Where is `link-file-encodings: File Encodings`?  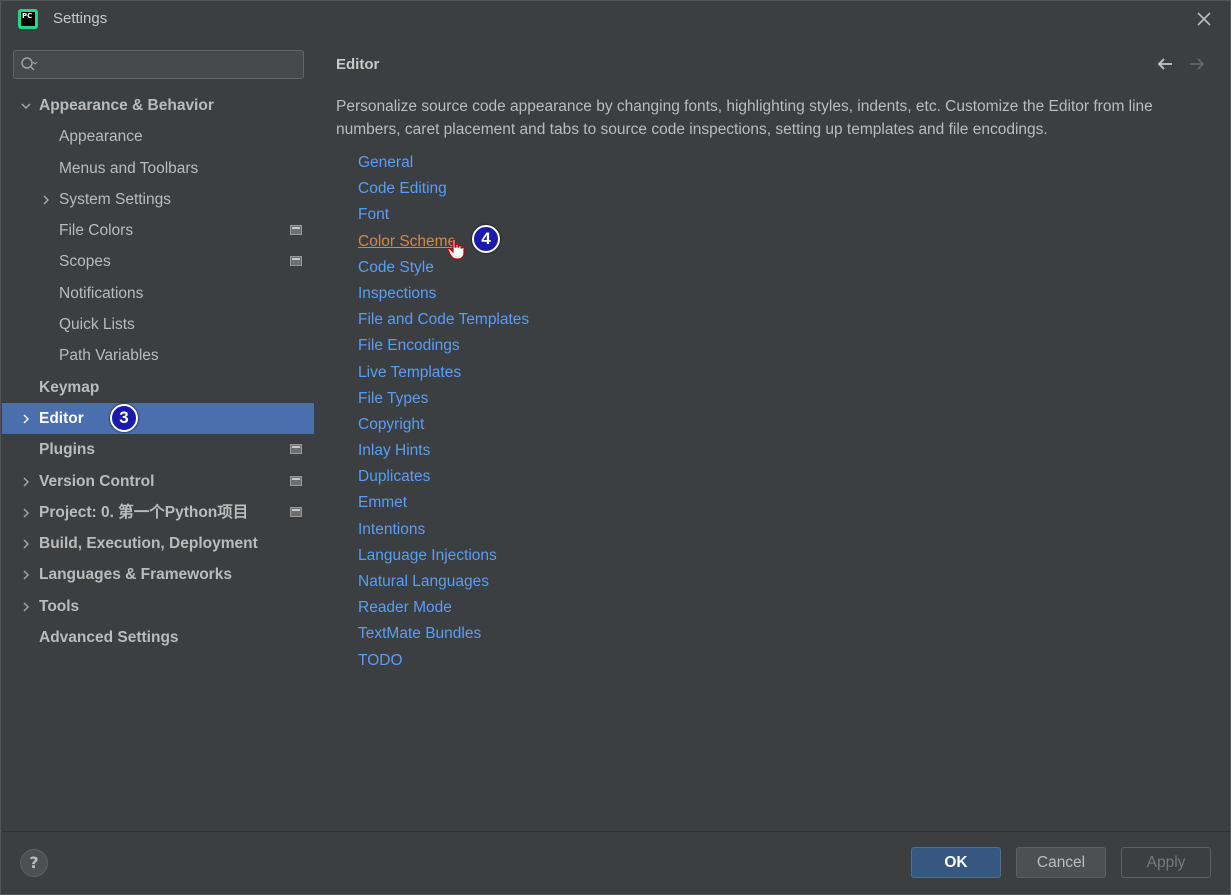 link-file-encodings: File Encodings is located at coordinates (409, 346).